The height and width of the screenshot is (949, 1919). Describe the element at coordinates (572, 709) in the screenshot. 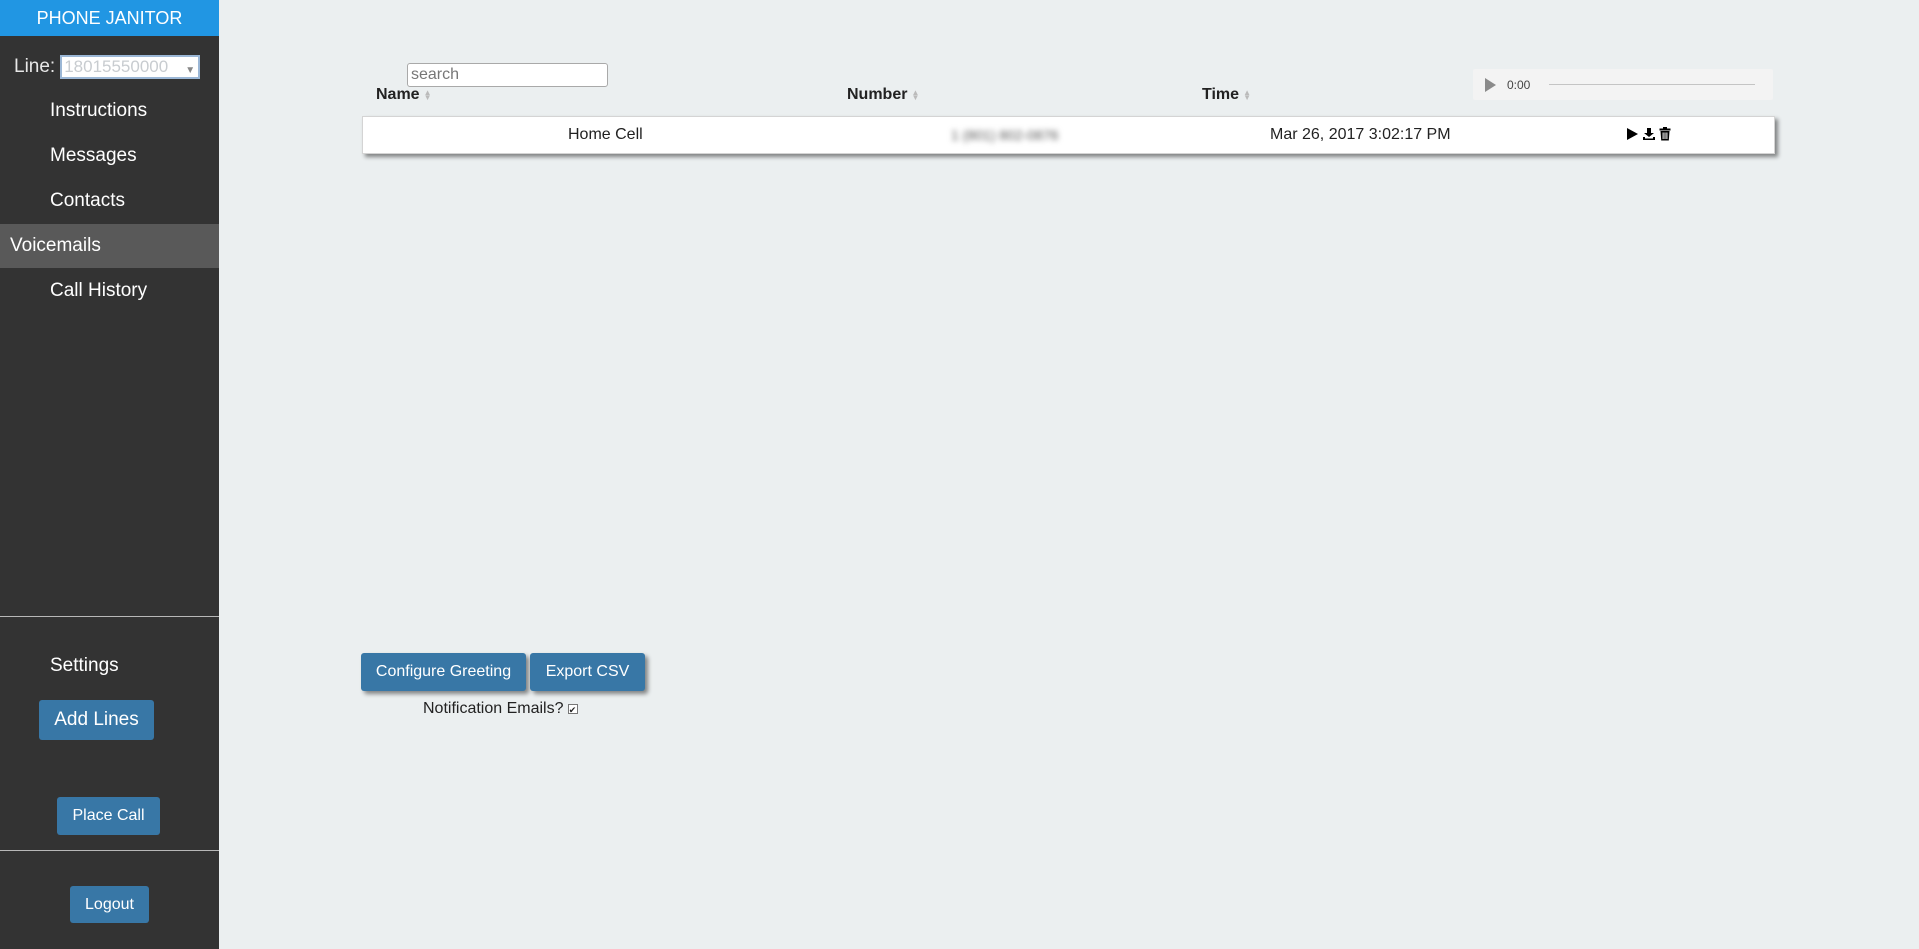

I see `notification-emails-checkbox: ✔` at that location.